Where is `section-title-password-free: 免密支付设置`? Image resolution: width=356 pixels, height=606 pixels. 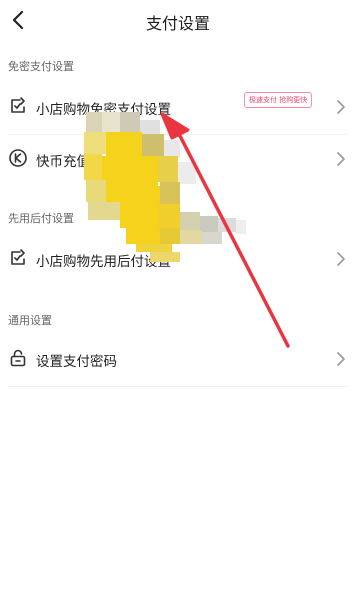
section-title-password-free: 免密支付设置 is located at coordinates (41, 66).